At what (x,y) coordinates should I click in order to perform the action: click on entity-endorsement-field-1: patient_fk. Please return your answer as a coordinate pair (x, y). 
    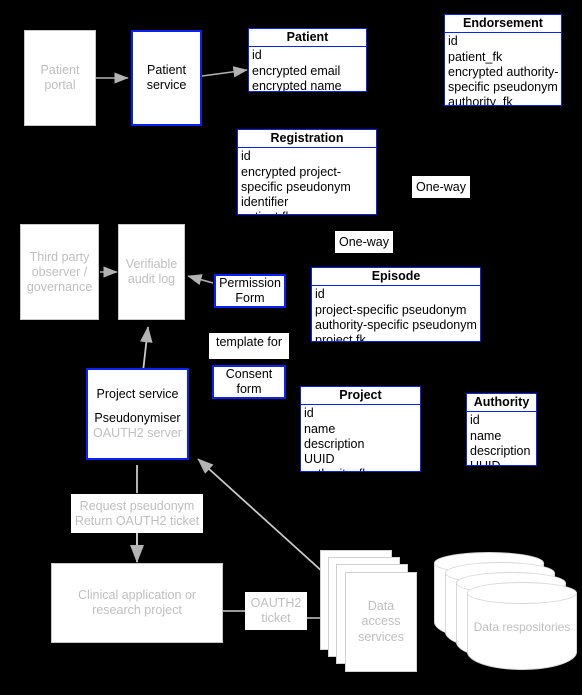
    Looking at the image, I should click on (475, 56).